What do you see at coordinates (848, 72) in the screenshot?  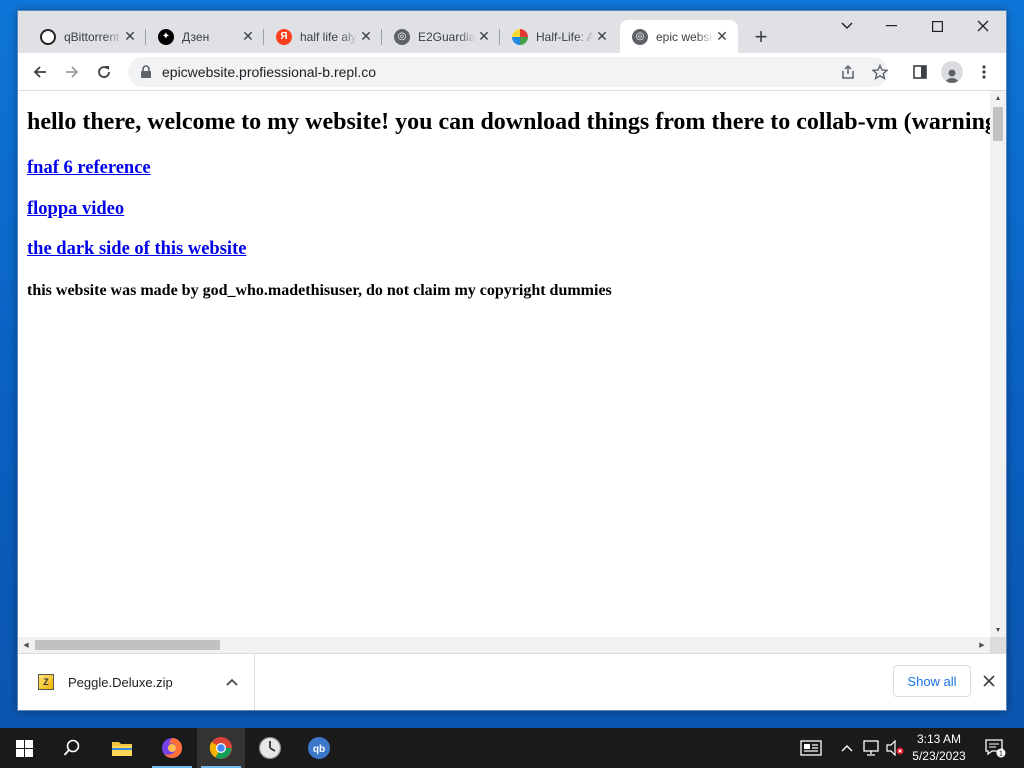 I see `share-button` at bounding box center [848, 72].